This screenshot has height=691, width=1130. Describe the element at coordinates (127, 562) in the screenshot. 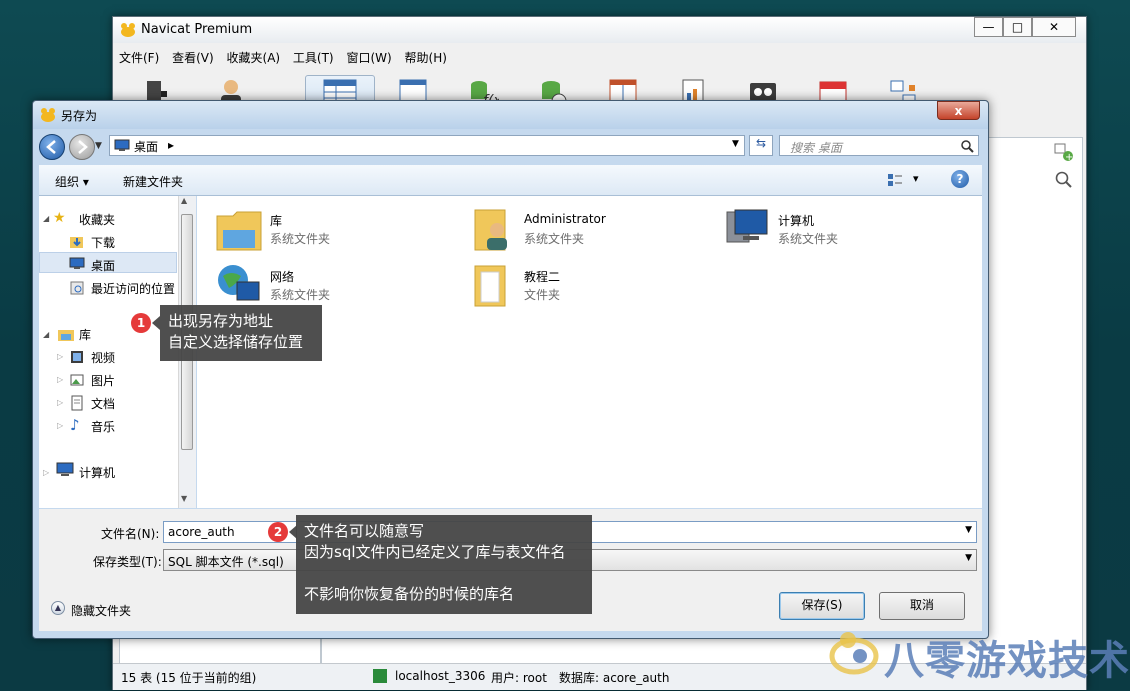

I see `filetype-label: 保存类型(T):` at that location.